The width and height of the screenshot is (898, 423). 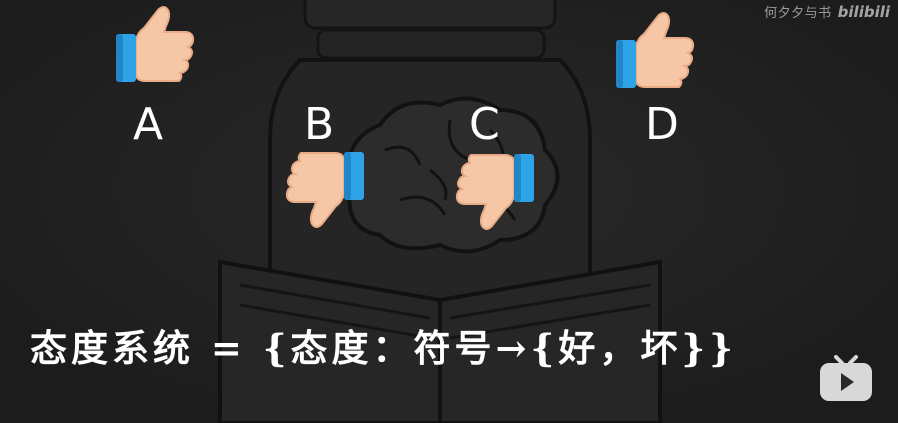 I want to click on video-play-icon, so click(x=846, y=378).